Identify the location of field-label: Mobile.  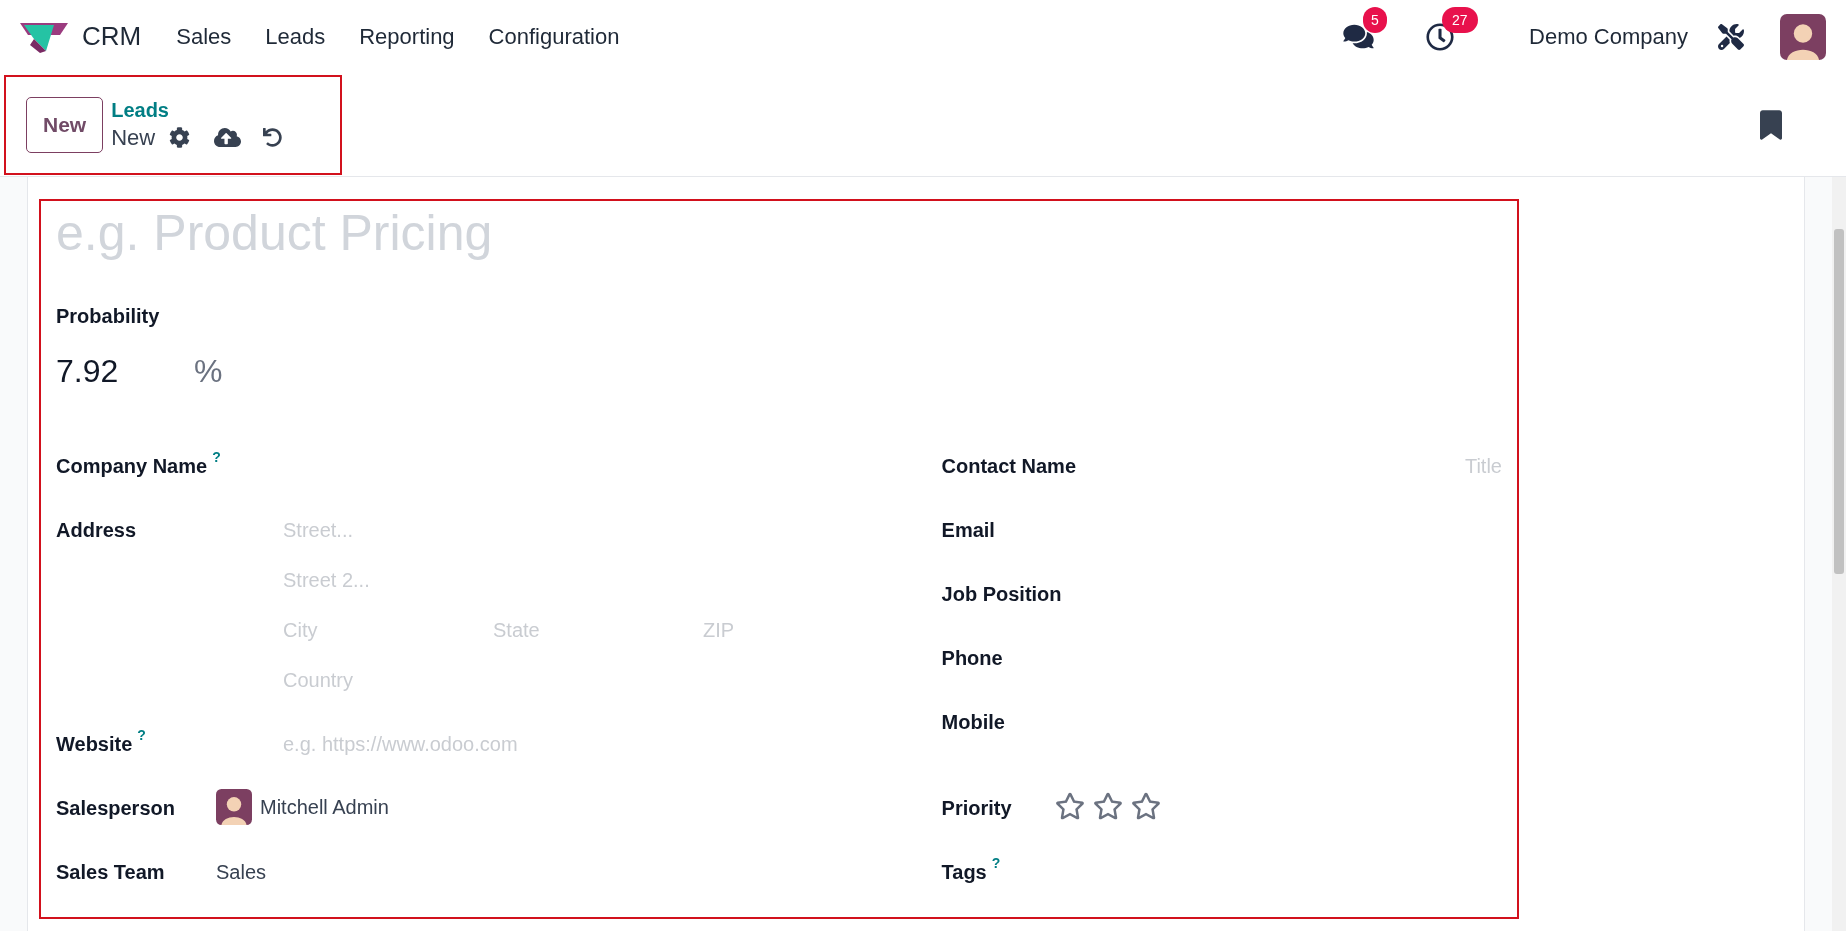
(973, 722).